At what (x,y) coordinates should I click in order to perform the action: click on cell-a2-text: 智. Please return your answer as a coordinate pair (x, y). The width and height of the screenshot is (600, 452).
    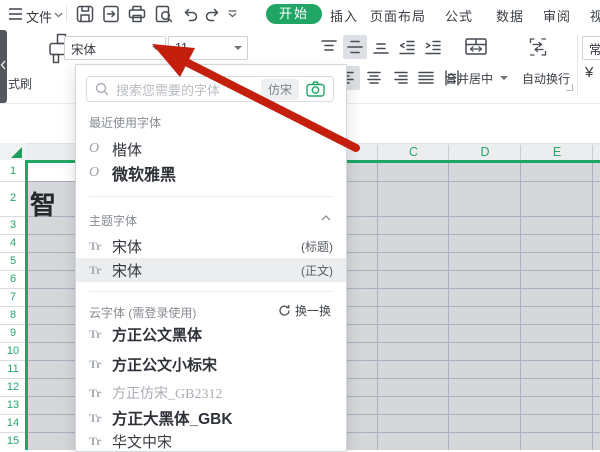
    Looking at the image, I should click on (43, 205).